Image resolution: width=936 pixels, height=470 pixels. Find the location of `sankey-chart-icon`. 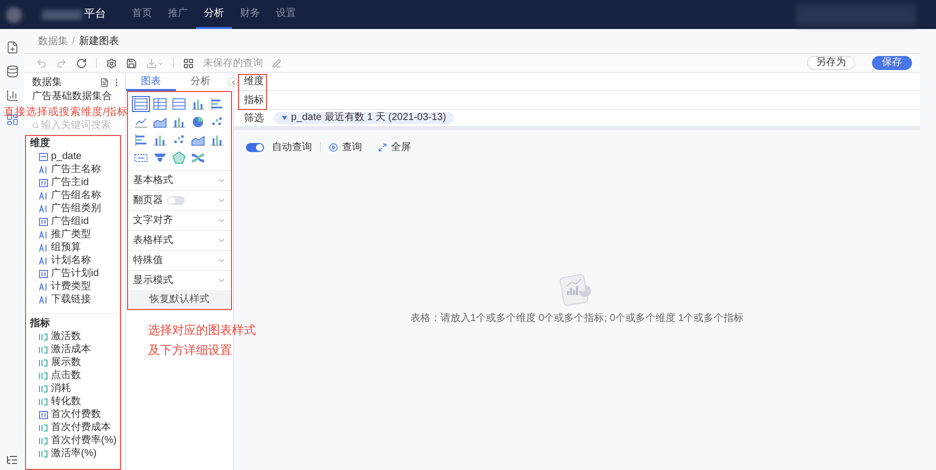

sankey-chart-icon is located at coordinates (198, 158).